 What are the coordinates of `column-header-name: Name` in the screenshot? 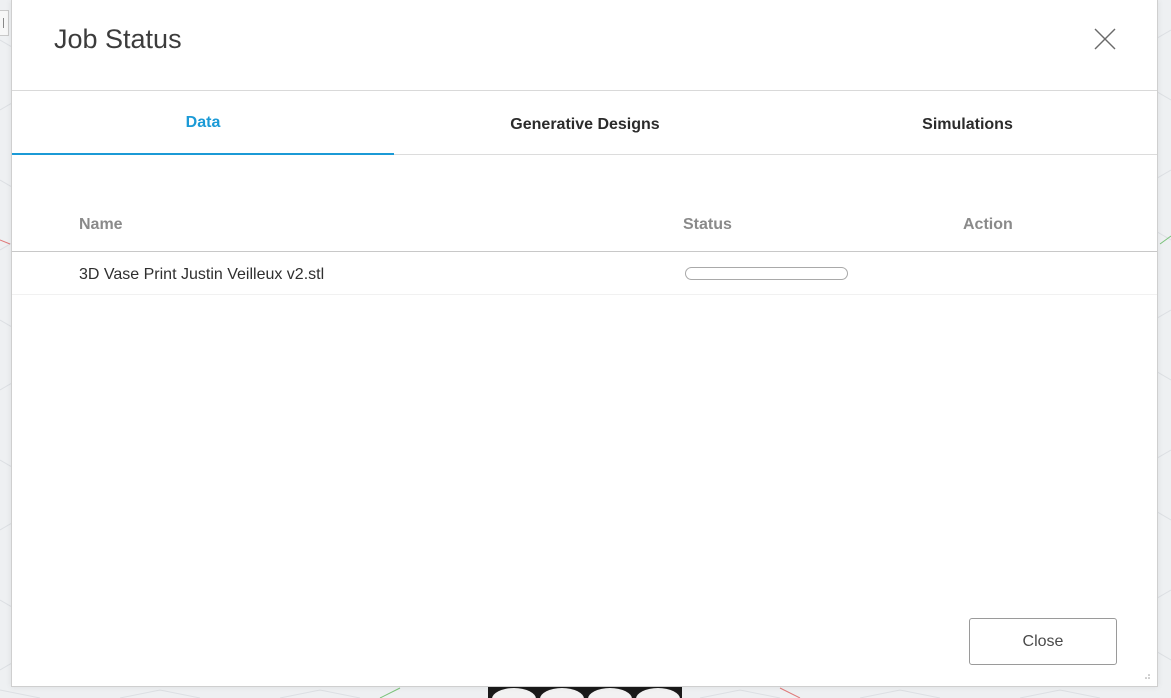 It's located at (101, 224).